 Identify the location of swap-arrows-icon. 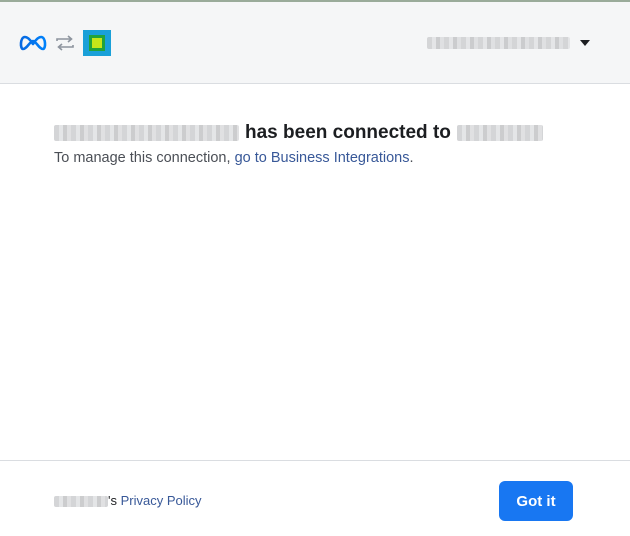
(65, 43).